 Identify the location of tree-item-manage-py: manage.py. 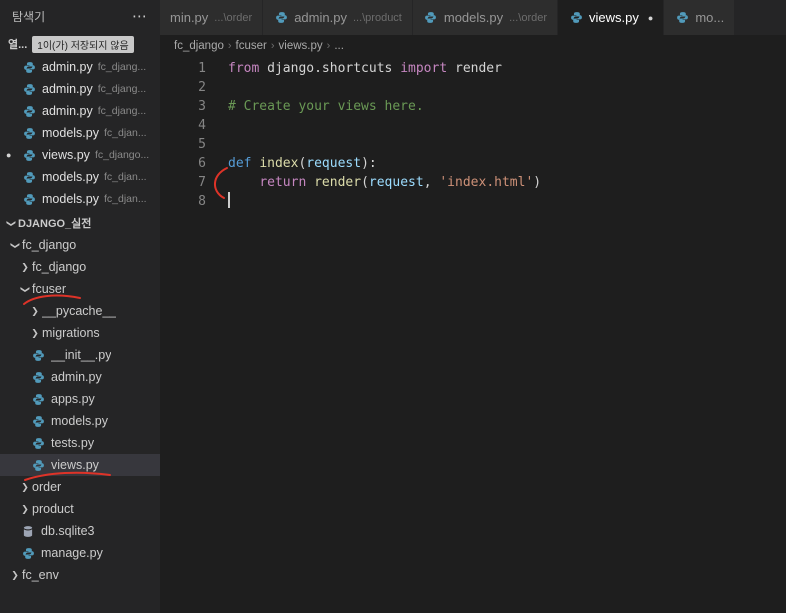
(80, 553).